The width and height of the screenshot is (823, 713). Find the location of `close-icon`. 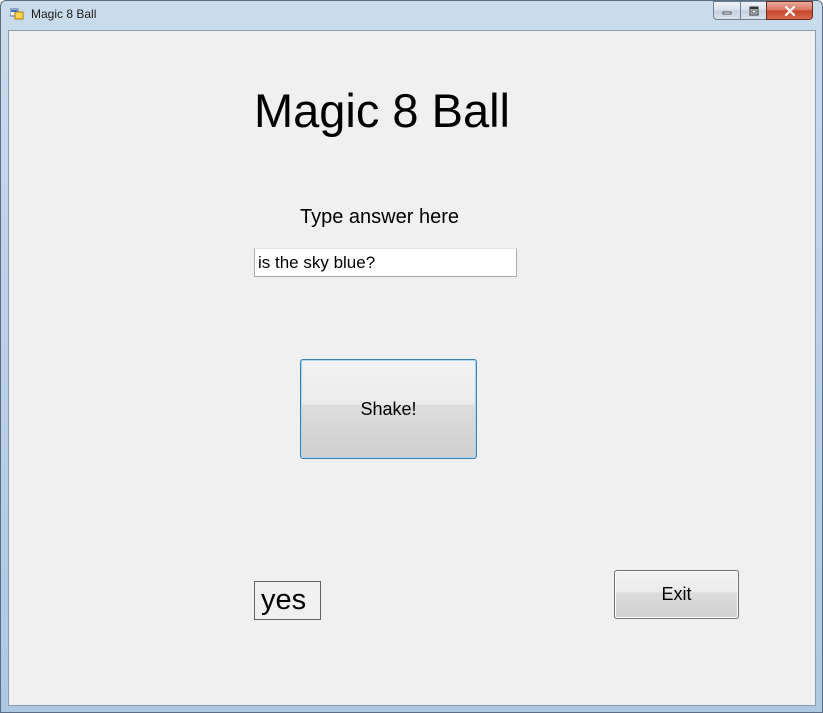

close-icon is located at coordinates (789, 10).